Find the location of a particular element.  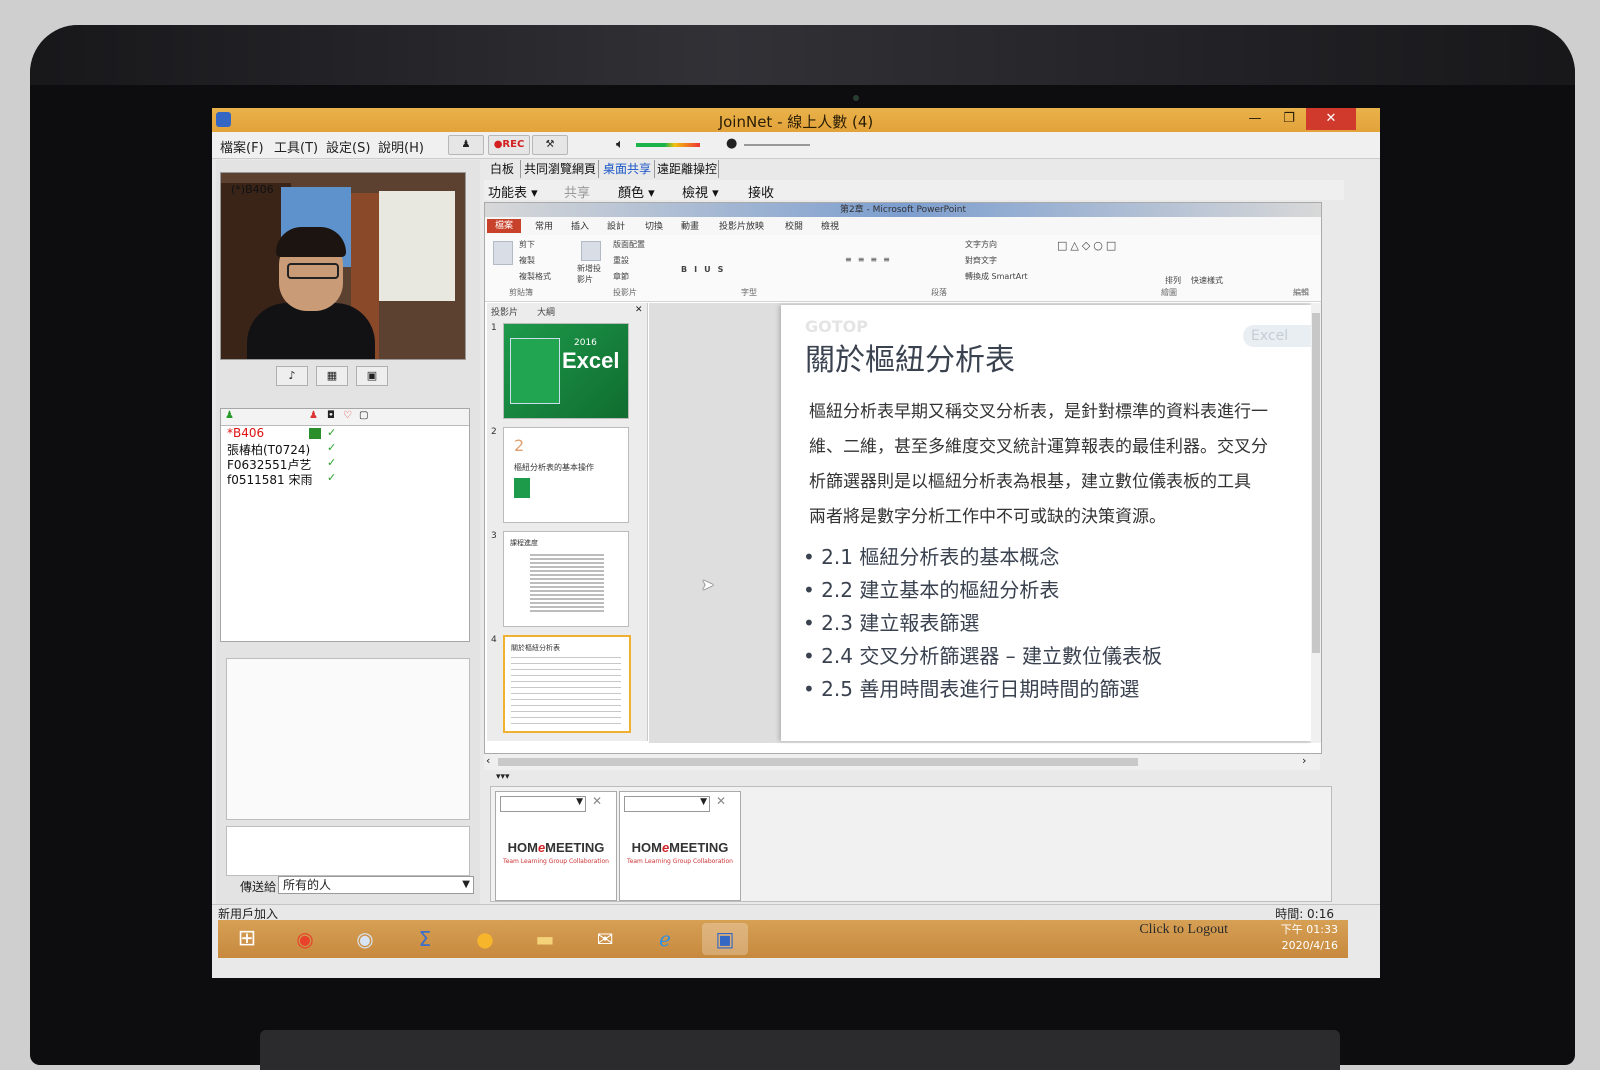

section-button: 章節 is located at coordinates (621, 276).